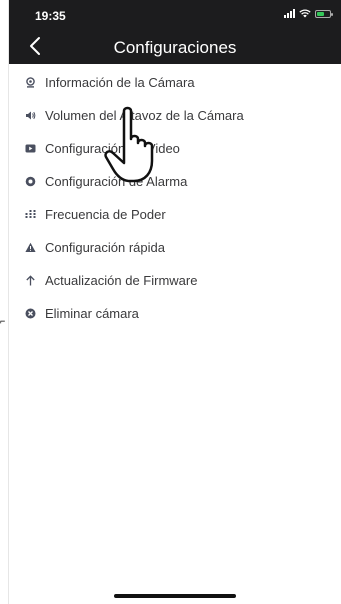 This screenshot has height=604, width=341. Describe the element at coordinates (30, 148) in the screenshot. I see `video-icon` at that location.